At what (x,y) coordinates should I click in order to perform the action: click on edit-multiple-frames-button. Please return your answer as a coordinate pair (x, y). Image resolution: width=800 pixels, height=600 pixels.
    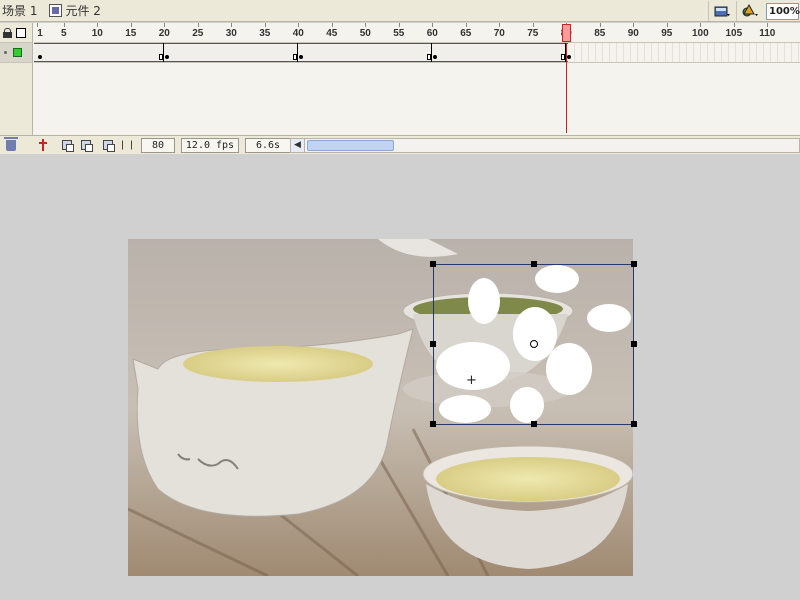
    Looking at the image, I should click on (108, 145).